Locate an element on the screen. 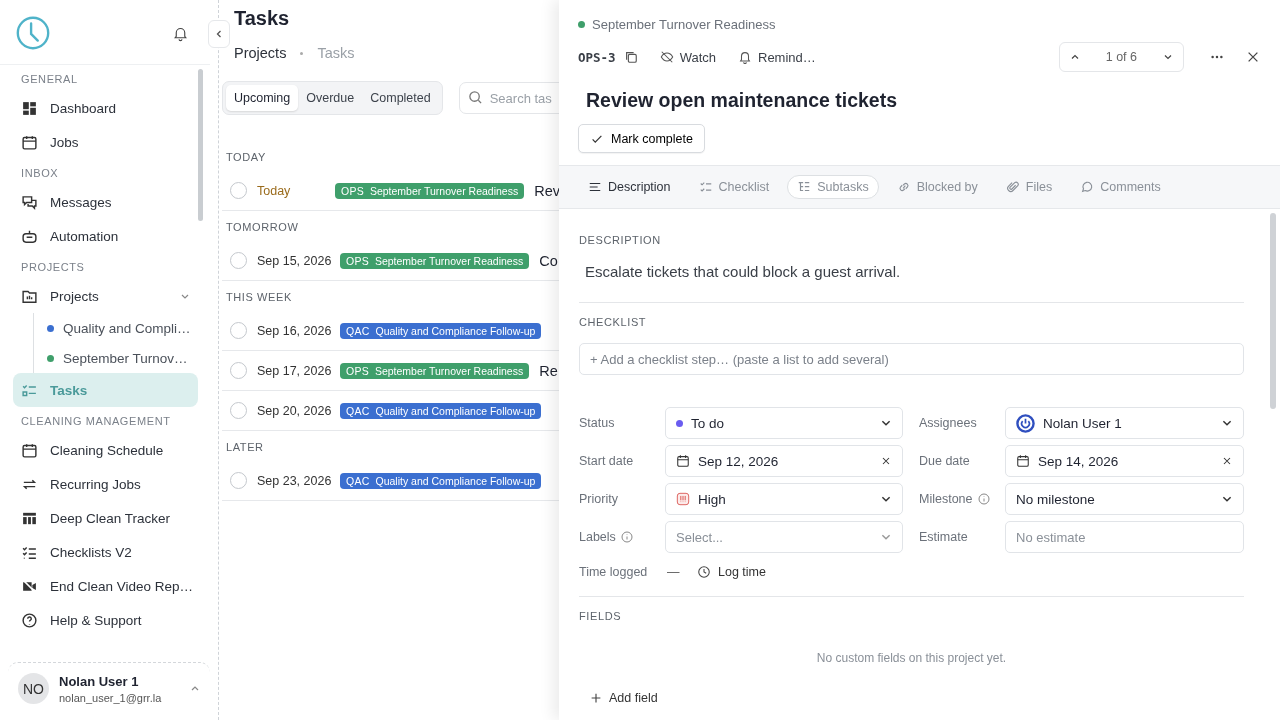 The width and height of the screenshot is (1280, 720). select-field: High is located at coordinates (784, 499).